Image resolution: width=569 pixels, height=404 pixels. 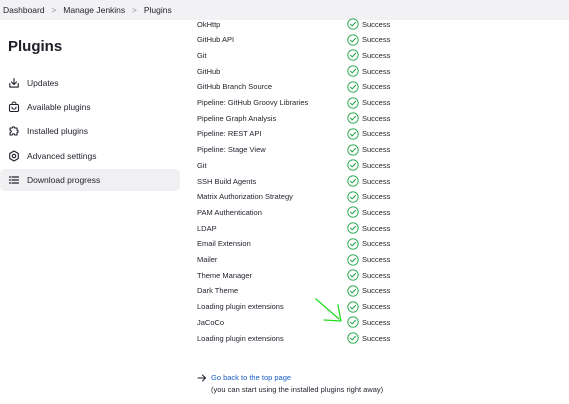 What do you see at coordinates (245, 197) in the screenshot?
I see `plugin-name: Matrix Authorization Strategy` at bounding box center [245, 197].